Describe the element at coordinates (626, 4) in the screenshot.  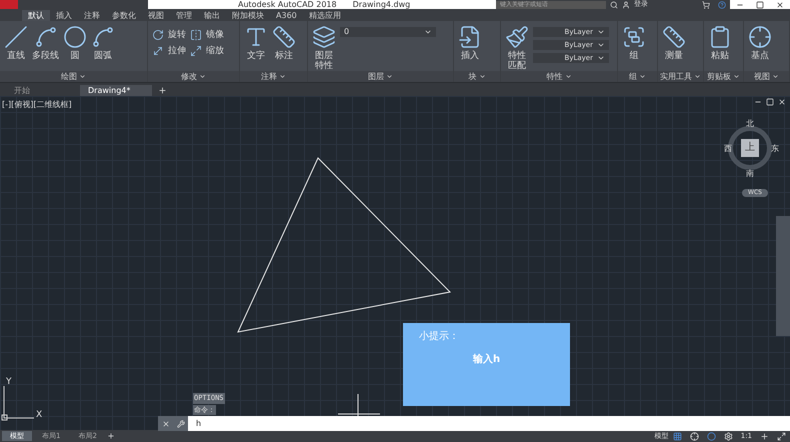
I see `user-icon` at that location.